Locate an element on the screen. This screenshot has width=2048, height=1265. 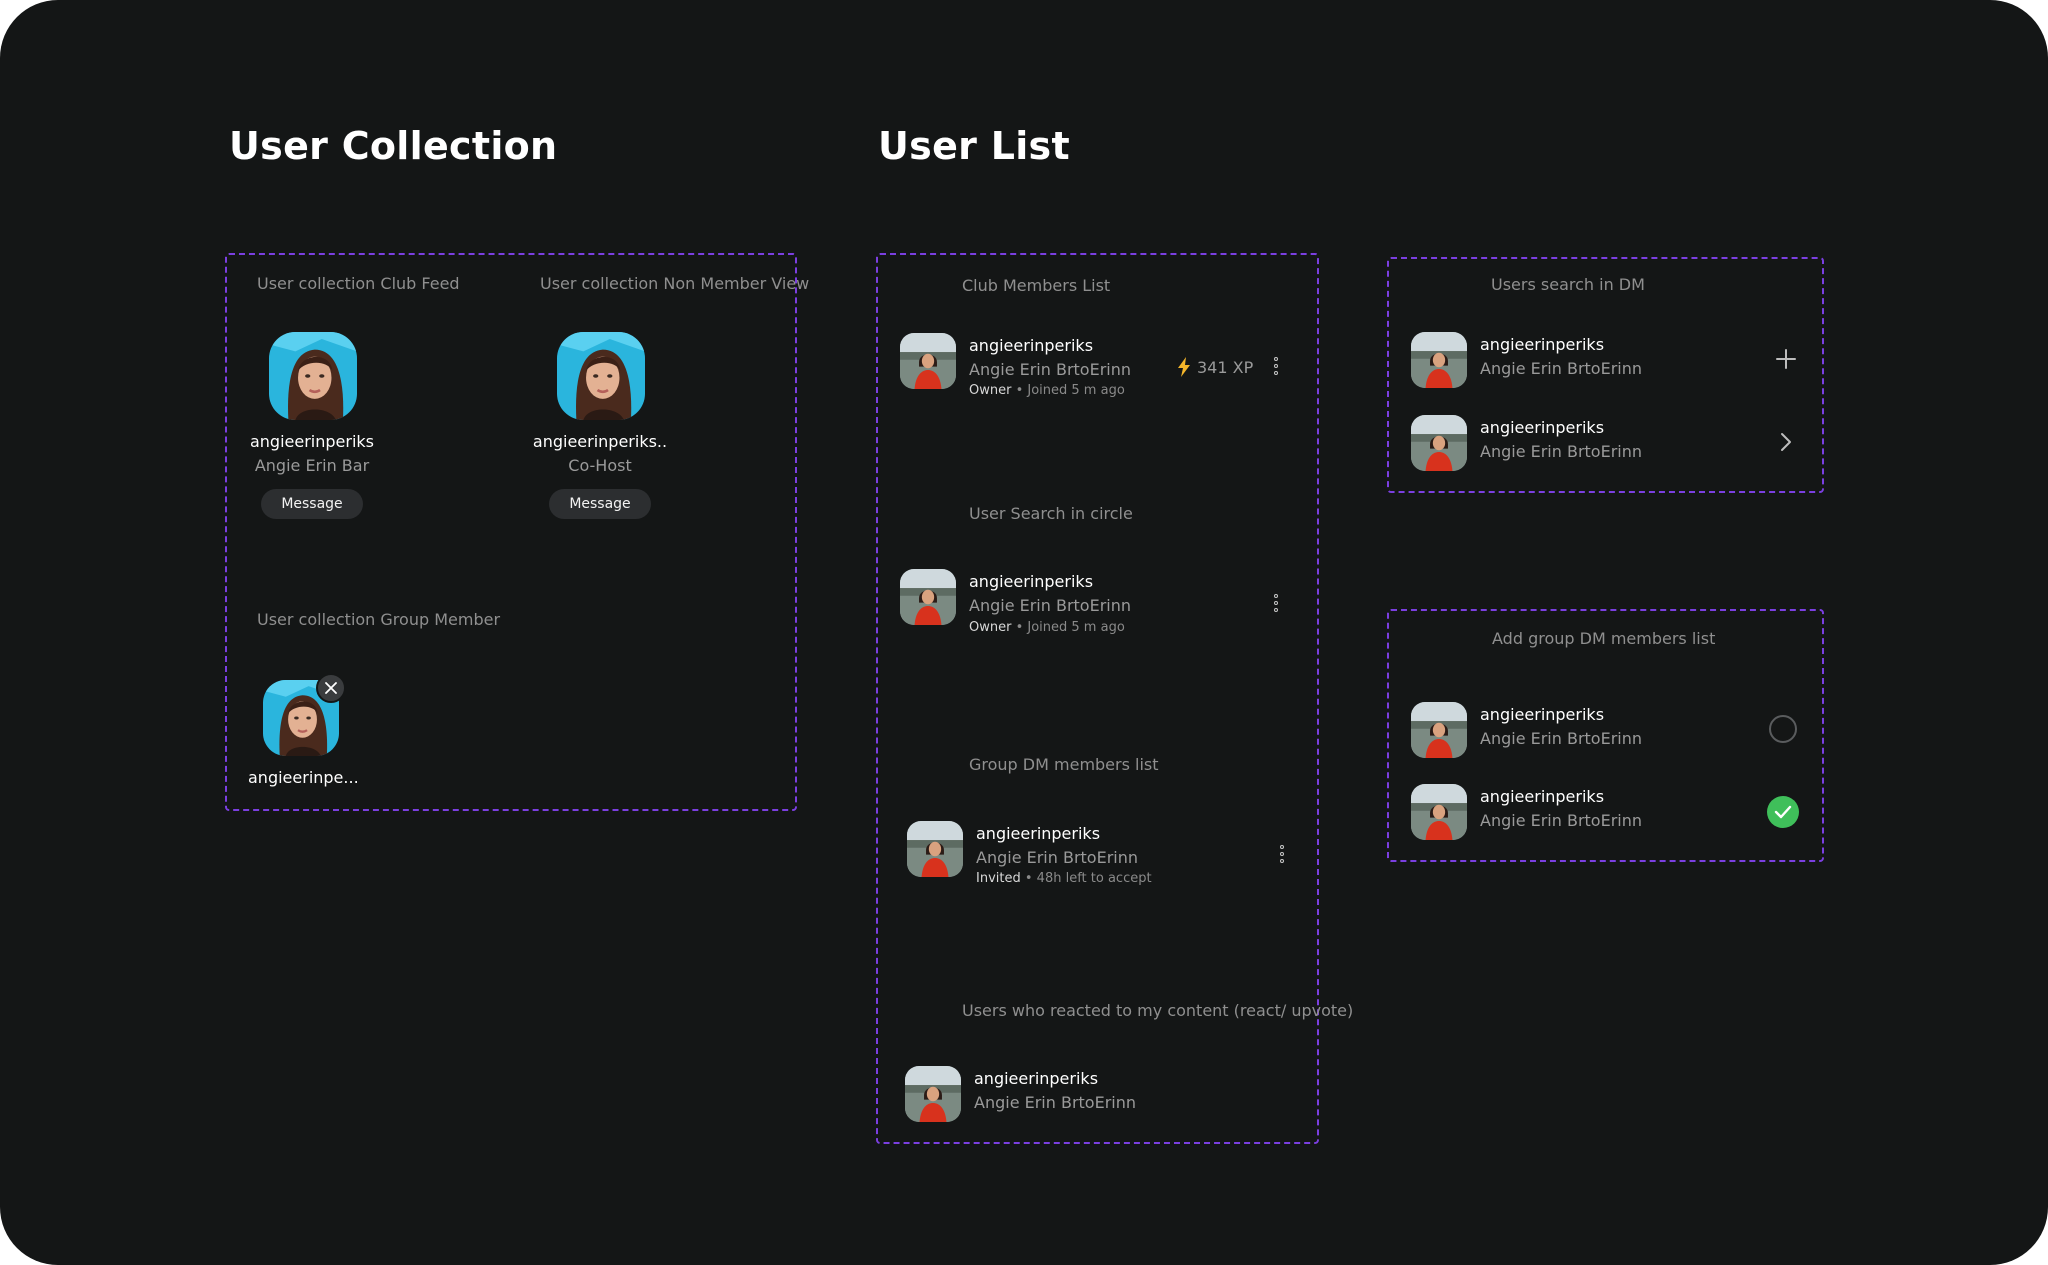
add-group-dm-display-name-2: Angie Erin BrtoErinn is located at coordinates (1561, 820).